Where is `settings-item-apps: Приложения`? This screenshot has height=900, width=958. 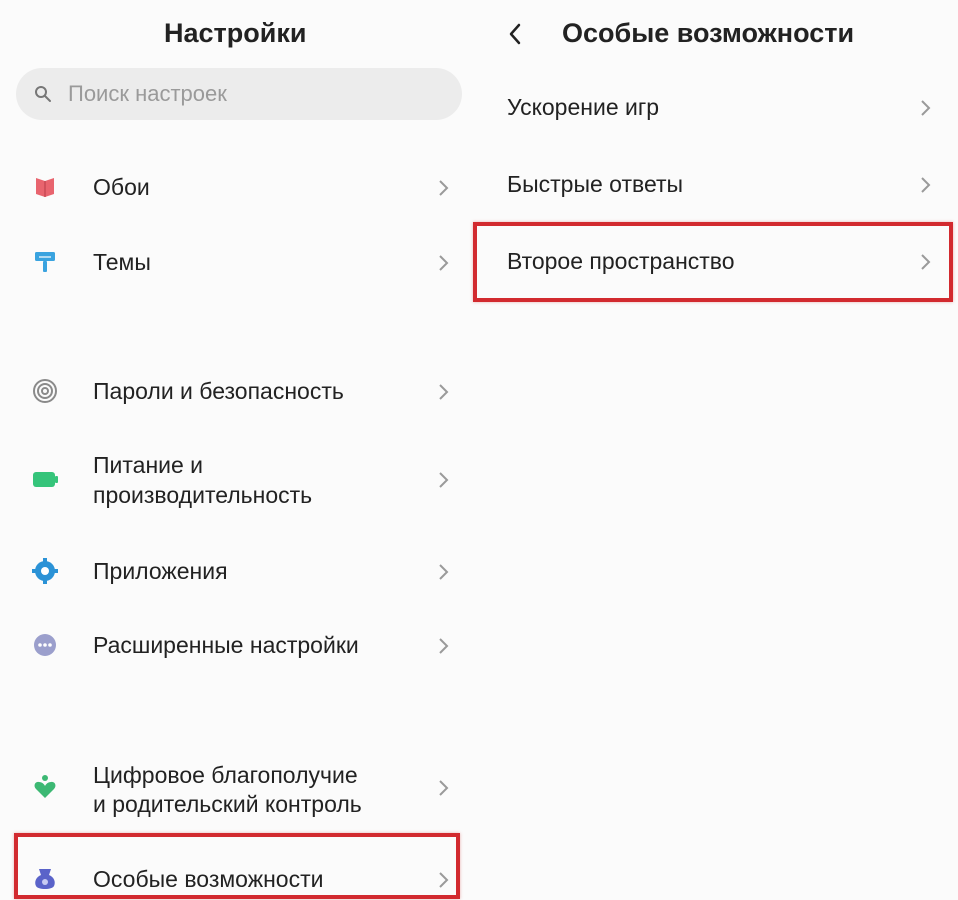 settings-item-apps: Приложения is located at coordinates (235, 571).